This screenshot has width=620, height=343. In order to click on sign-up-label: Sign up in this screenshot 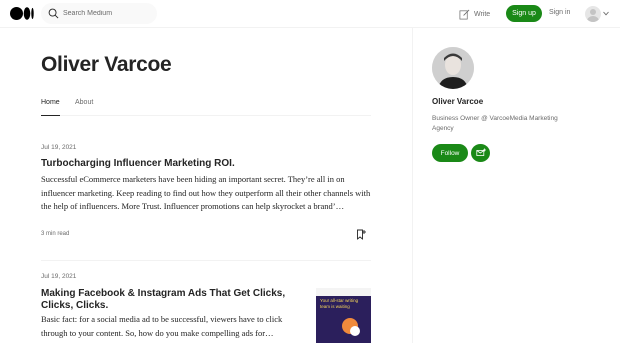, I will do `click(524, 13)`.